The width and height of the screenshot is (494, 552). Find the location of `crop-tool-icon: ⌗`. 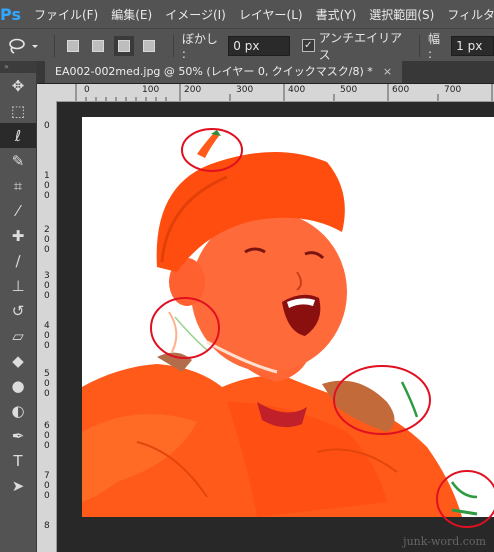

crop-tool-icon: ⌗ is located at coordinates (18, 185).